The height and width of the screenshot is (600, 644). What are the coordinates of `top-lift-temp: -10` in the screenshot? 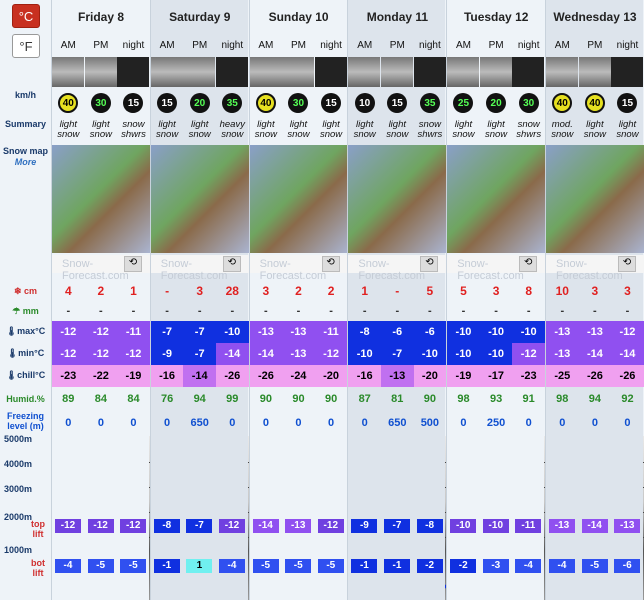 It's located at (495, 526).